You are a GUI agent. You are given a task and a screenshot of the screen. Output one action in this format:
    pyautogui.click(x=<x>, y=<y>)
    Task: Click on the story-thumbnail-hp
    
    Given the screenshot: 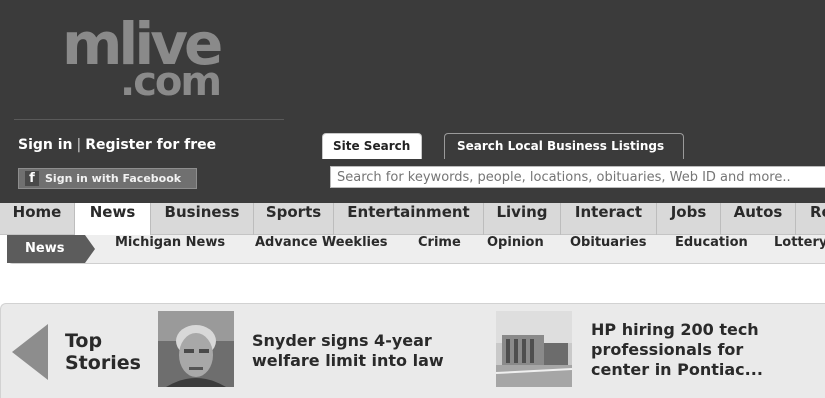 What is the action you would take?
    pyautogui.click(x=534, y=349)
    